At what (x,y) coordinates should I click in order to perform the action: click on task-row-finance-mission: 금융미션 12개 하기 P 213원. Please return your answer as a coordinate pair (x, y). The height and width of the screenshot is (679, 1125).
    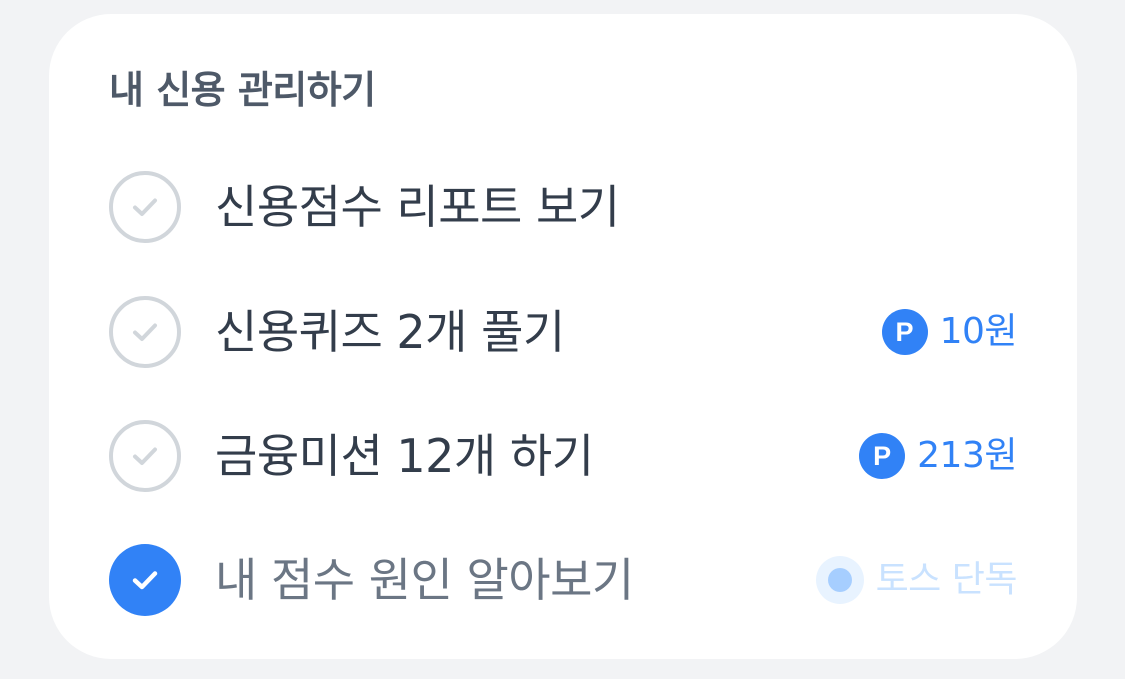
    Looking at the image, I should click on (563, 456).